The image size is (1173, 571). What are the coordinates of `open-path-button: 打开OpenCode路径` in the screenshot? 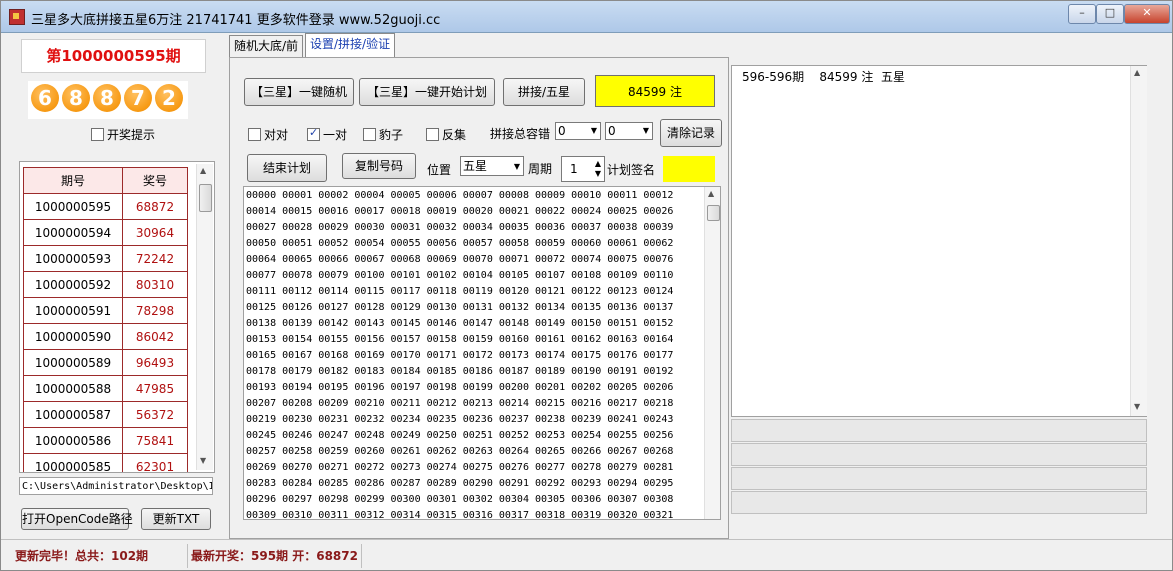 It's located at (77, 519).